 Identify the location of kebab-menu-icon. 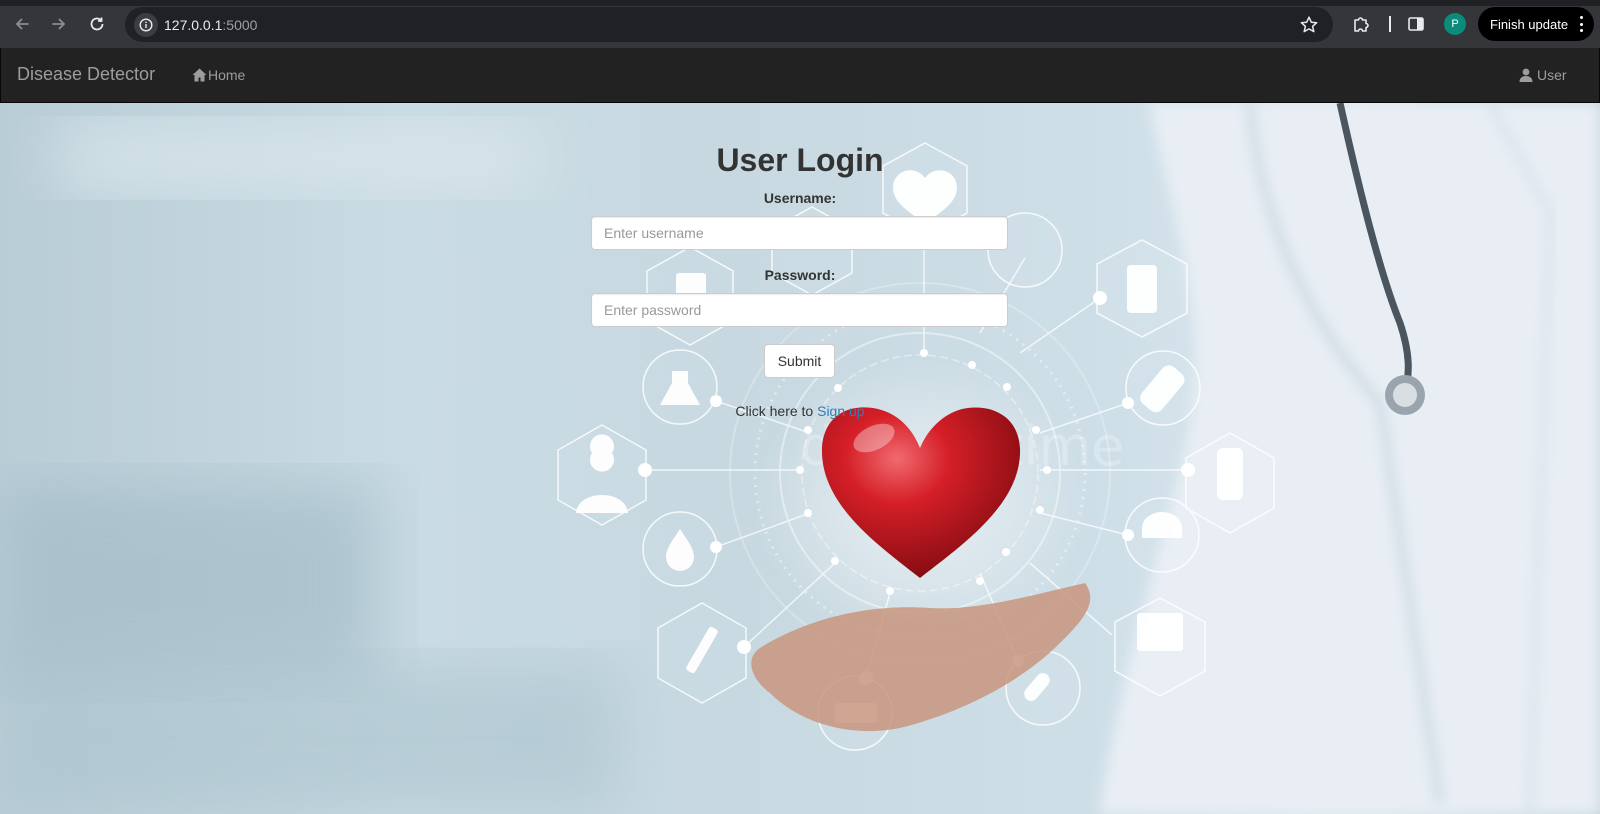
(1582, 24).